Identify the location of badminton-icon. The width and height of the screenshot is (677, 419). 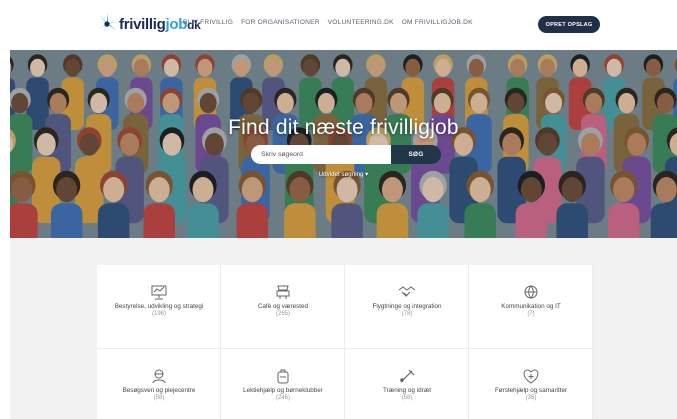
(407, 376).